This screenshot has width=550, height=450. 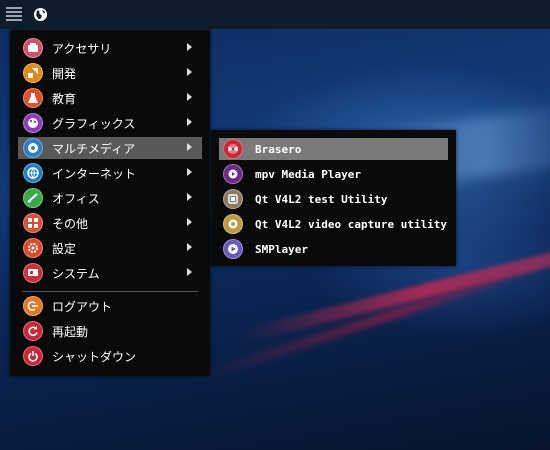 What do you see at coordinates (233, 199) in the screenshot?
I see `qv4l2-icon` at bounding box center [233, 199].